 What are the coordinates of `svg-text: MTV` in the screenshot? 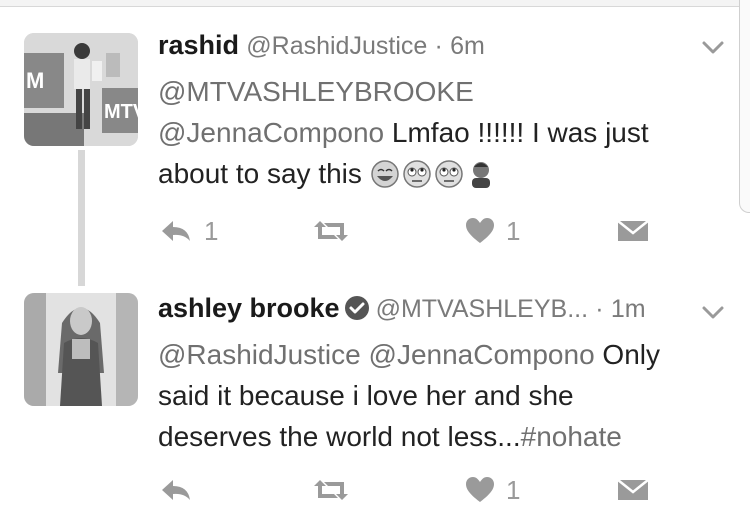 It's located at (121, 112).